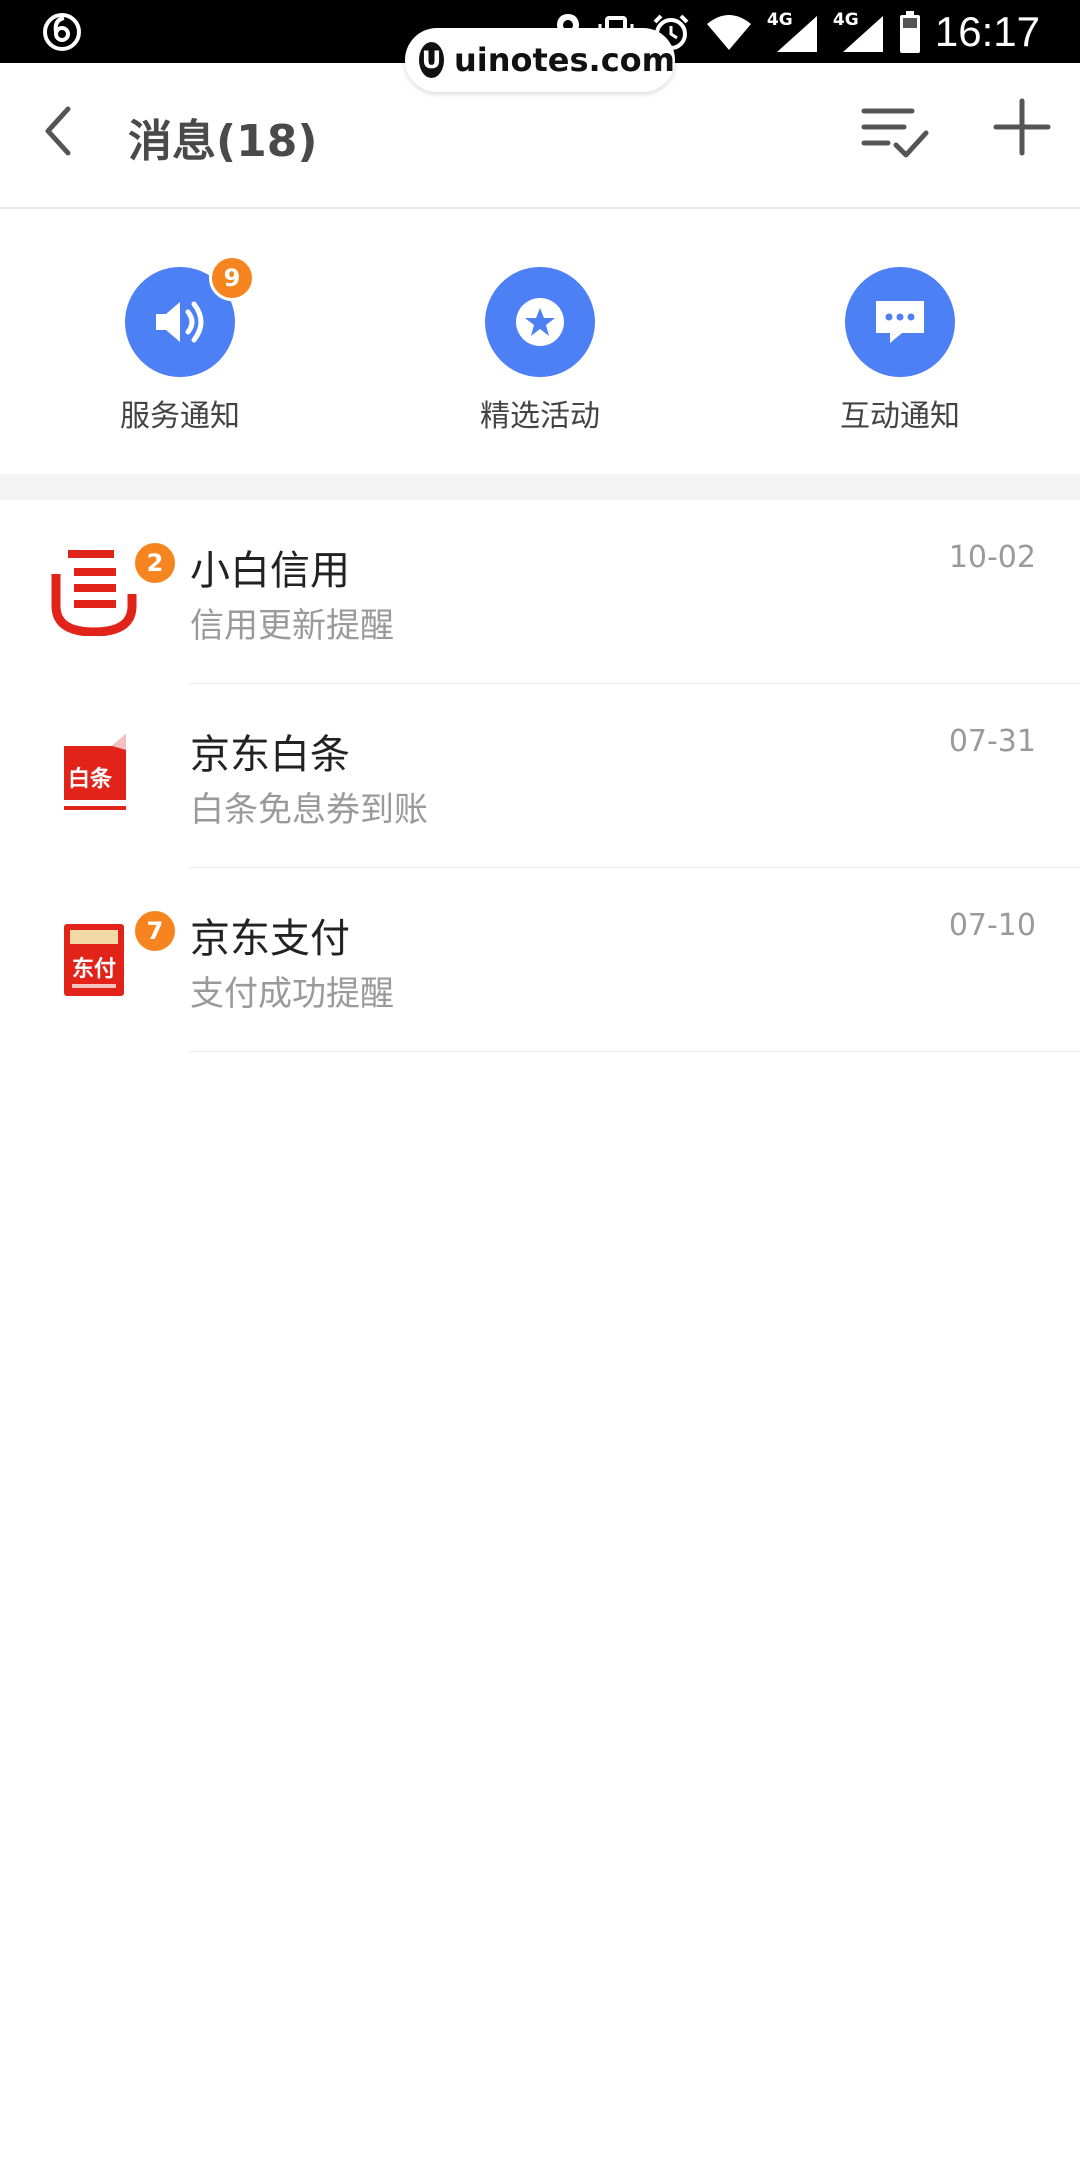 This screenshot has height=2160, width=1080. Describe the element at coordinates (540, 487) in the screenshot. I see `section-divider` at that location.